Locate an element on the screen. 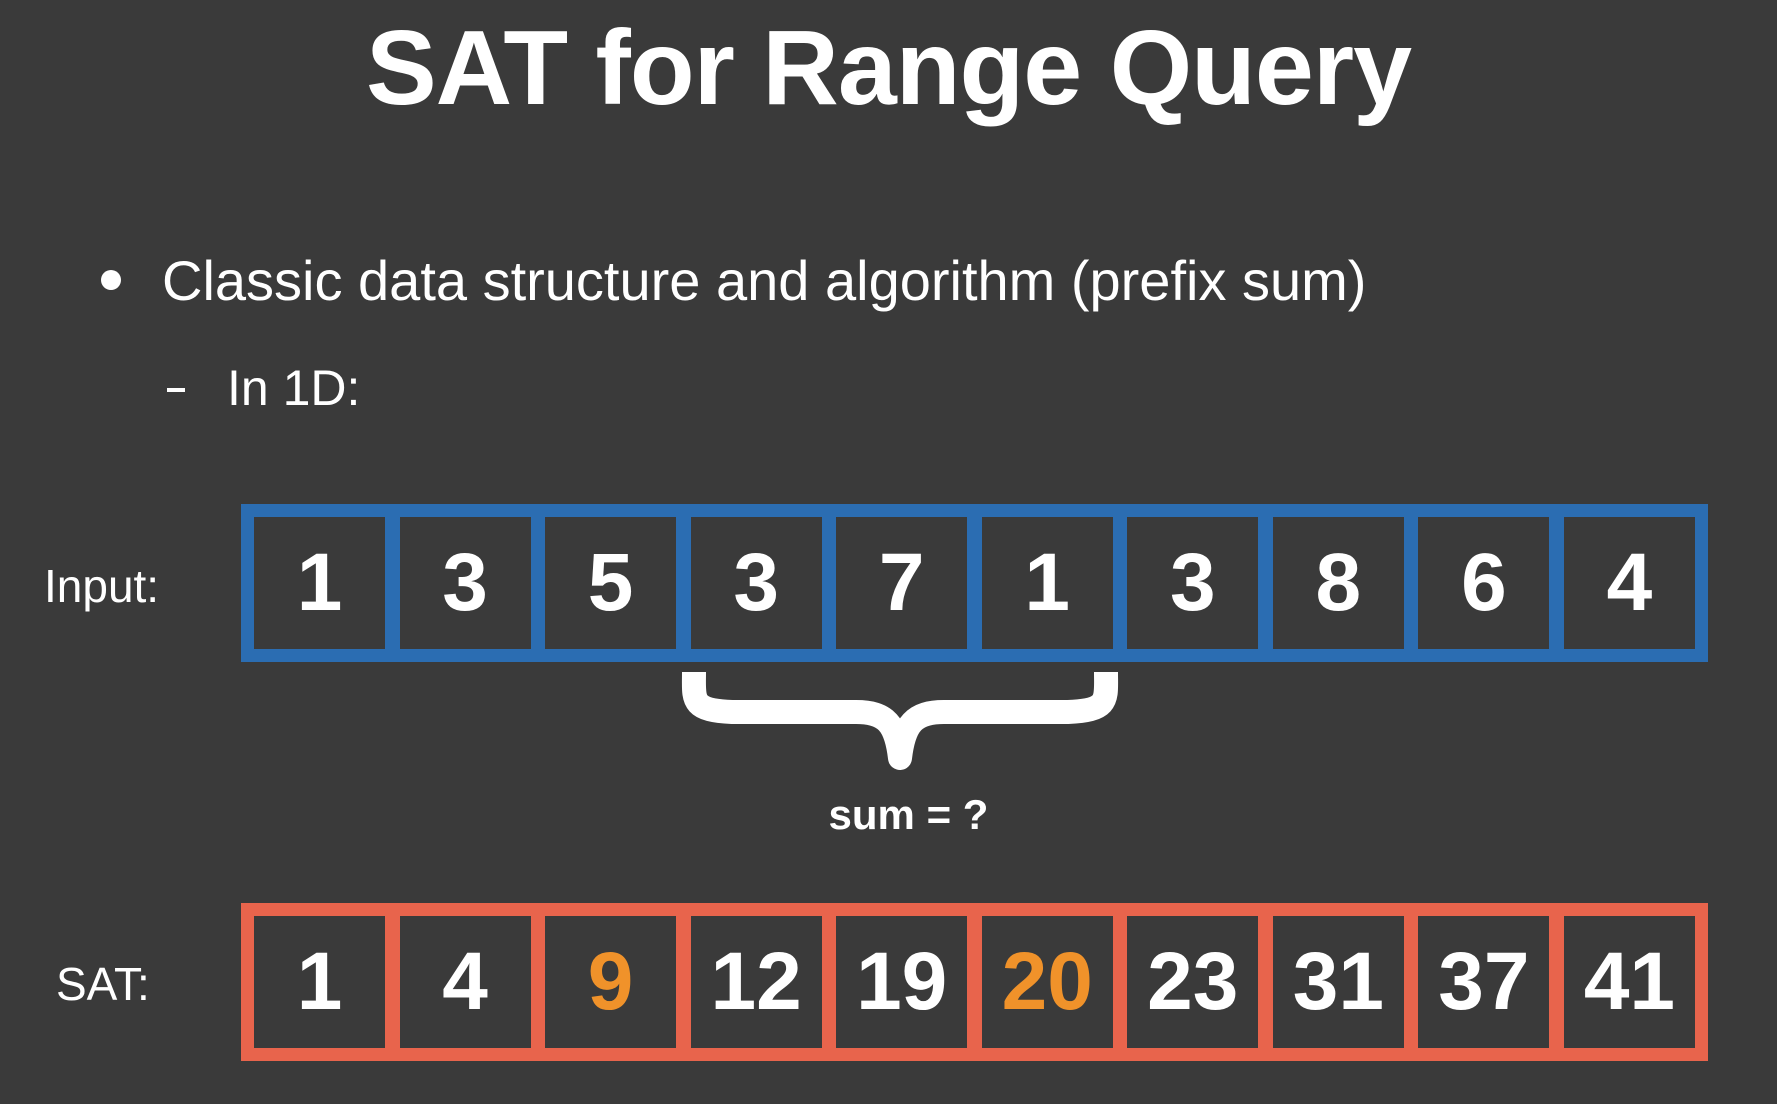 The width and height of the screenshot is (1777, 1104). sat-cell: 12 is located at coordinates (756, 982).